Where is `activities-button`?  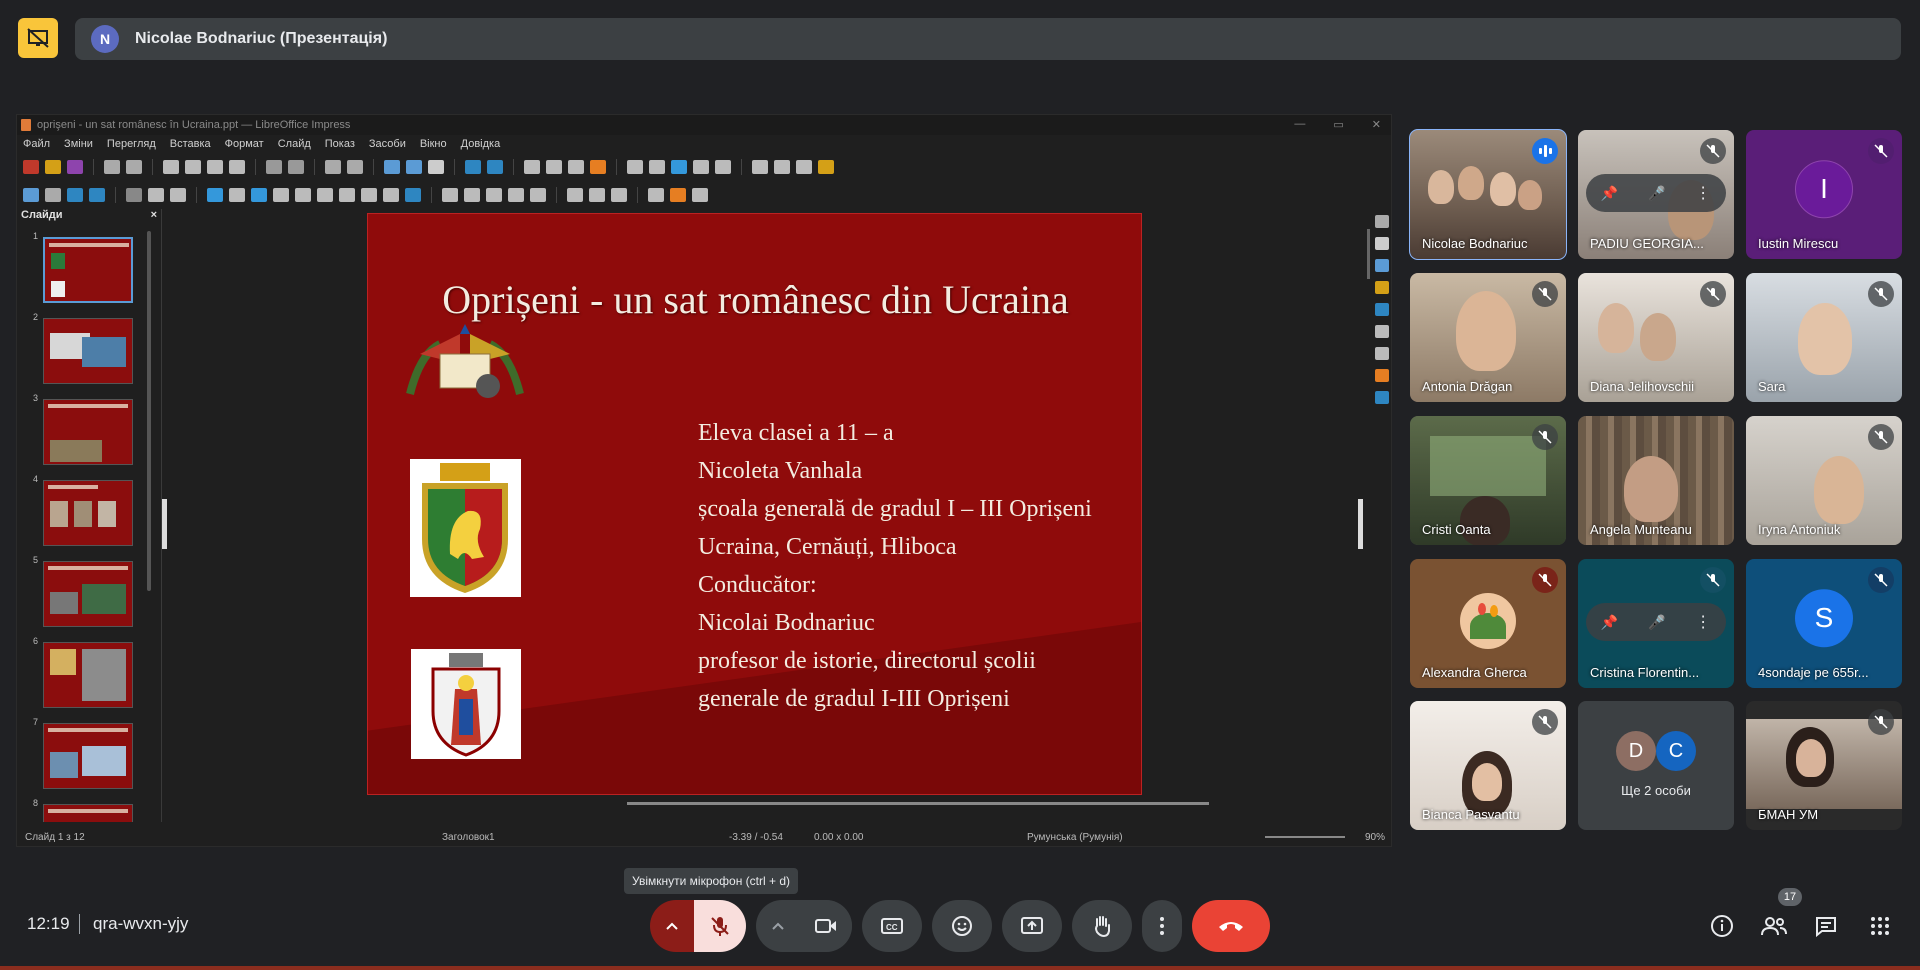
activities-button is located at coordinates (1880, 926).